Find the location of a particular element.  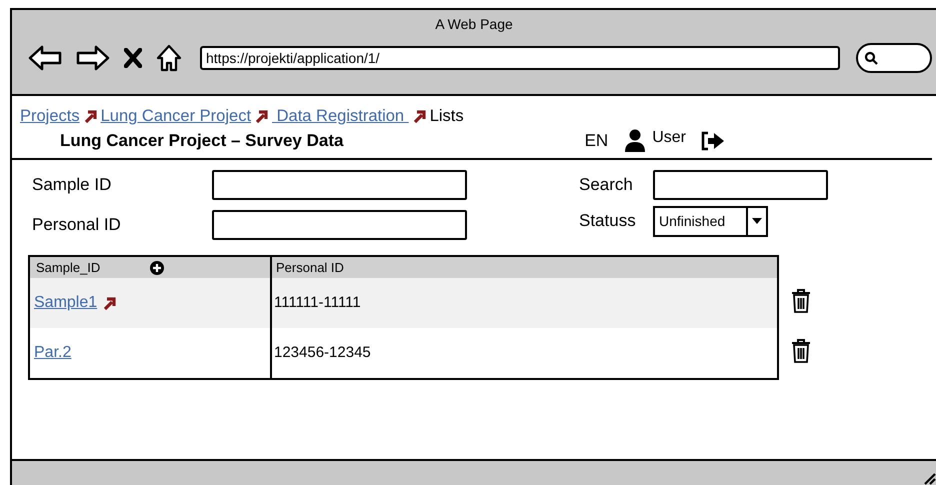

user-icon is located at coordinates (635, 141).